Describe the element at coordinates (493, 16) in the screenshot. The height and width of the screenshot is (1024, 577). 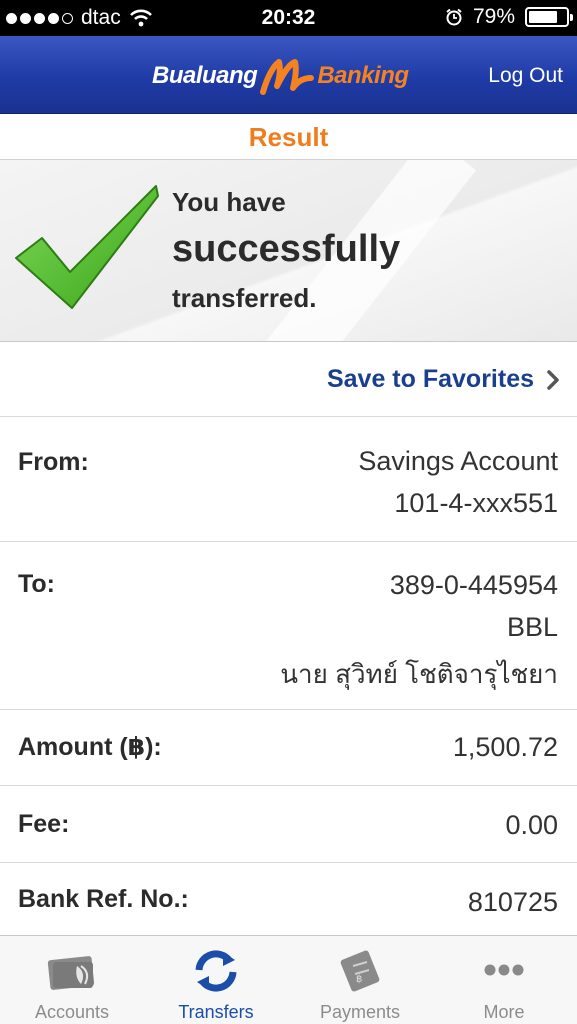
I see `battery-percent: 79%` at that location.